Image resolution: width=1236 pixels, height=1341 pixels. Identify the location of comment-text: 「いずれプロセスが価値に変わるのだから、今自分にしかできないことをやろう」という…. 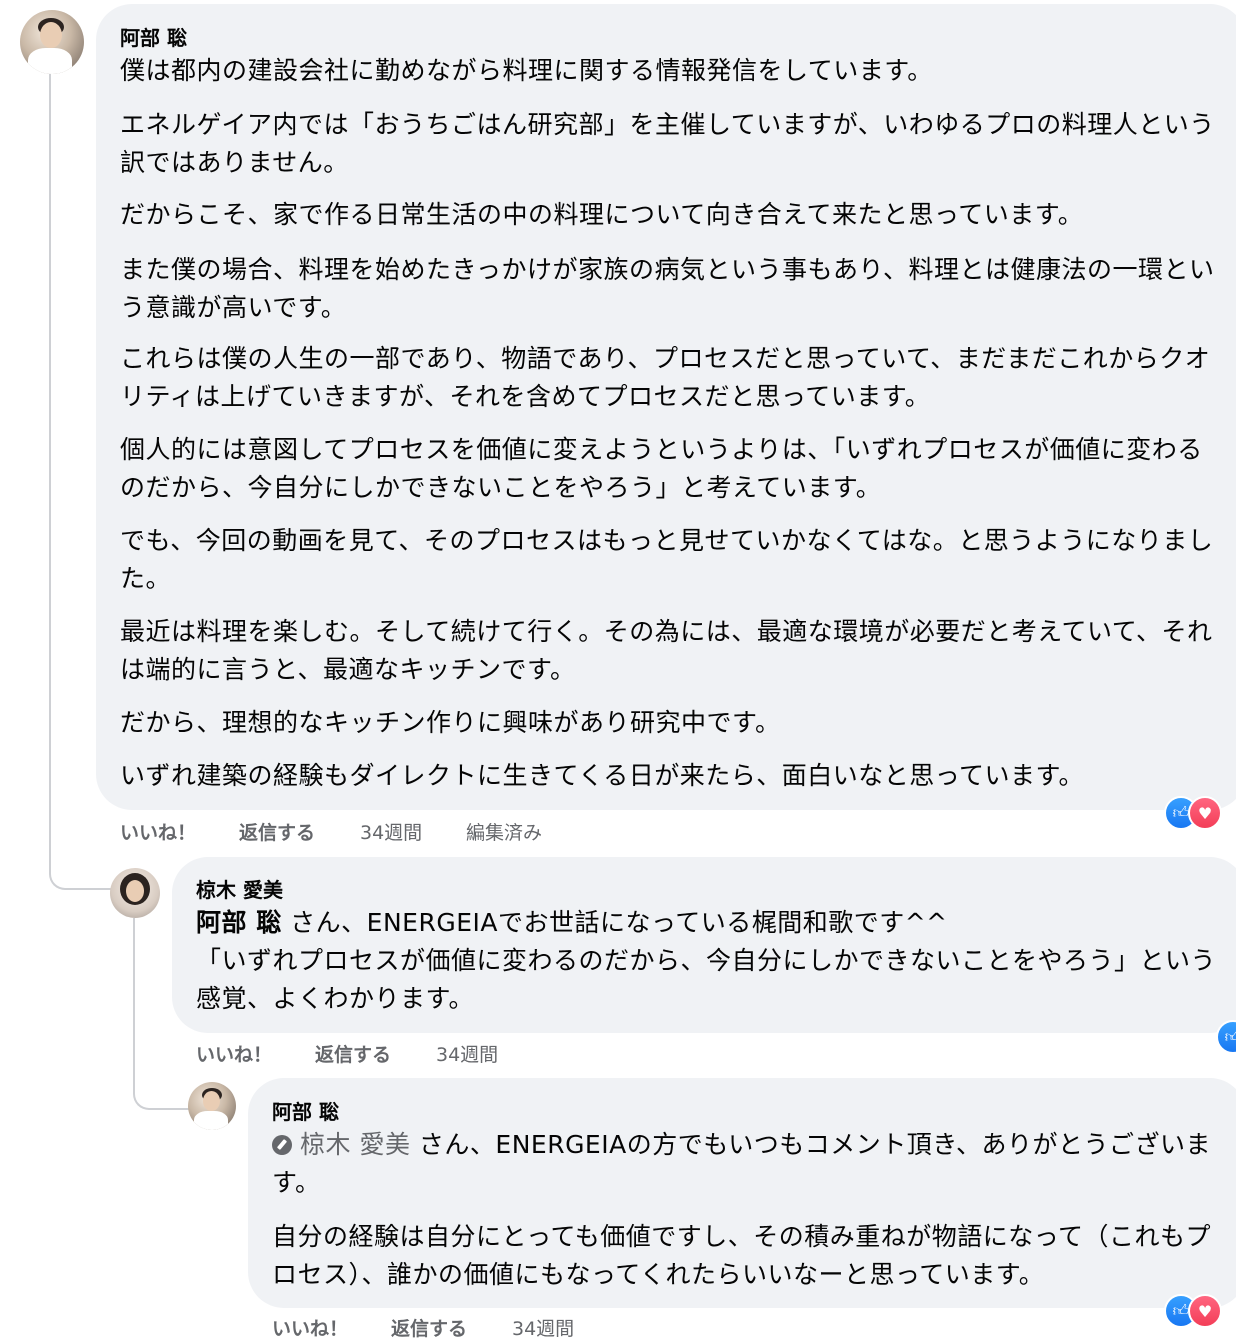
(706, 979).